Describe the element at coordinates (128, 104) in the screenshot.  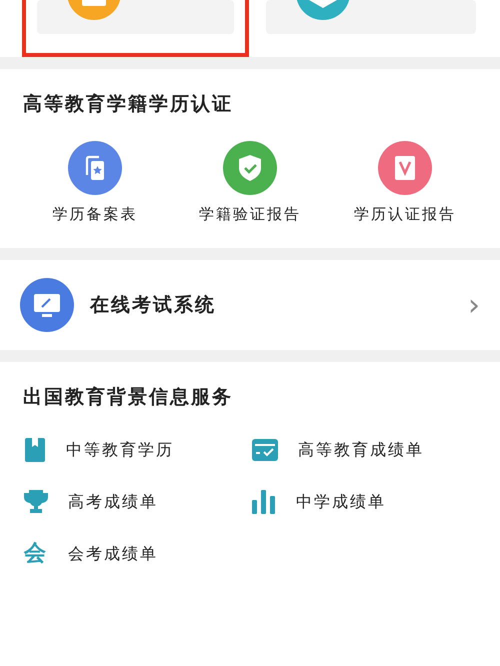
I see `section-title: 高等教育学籍学历认证` at that location.